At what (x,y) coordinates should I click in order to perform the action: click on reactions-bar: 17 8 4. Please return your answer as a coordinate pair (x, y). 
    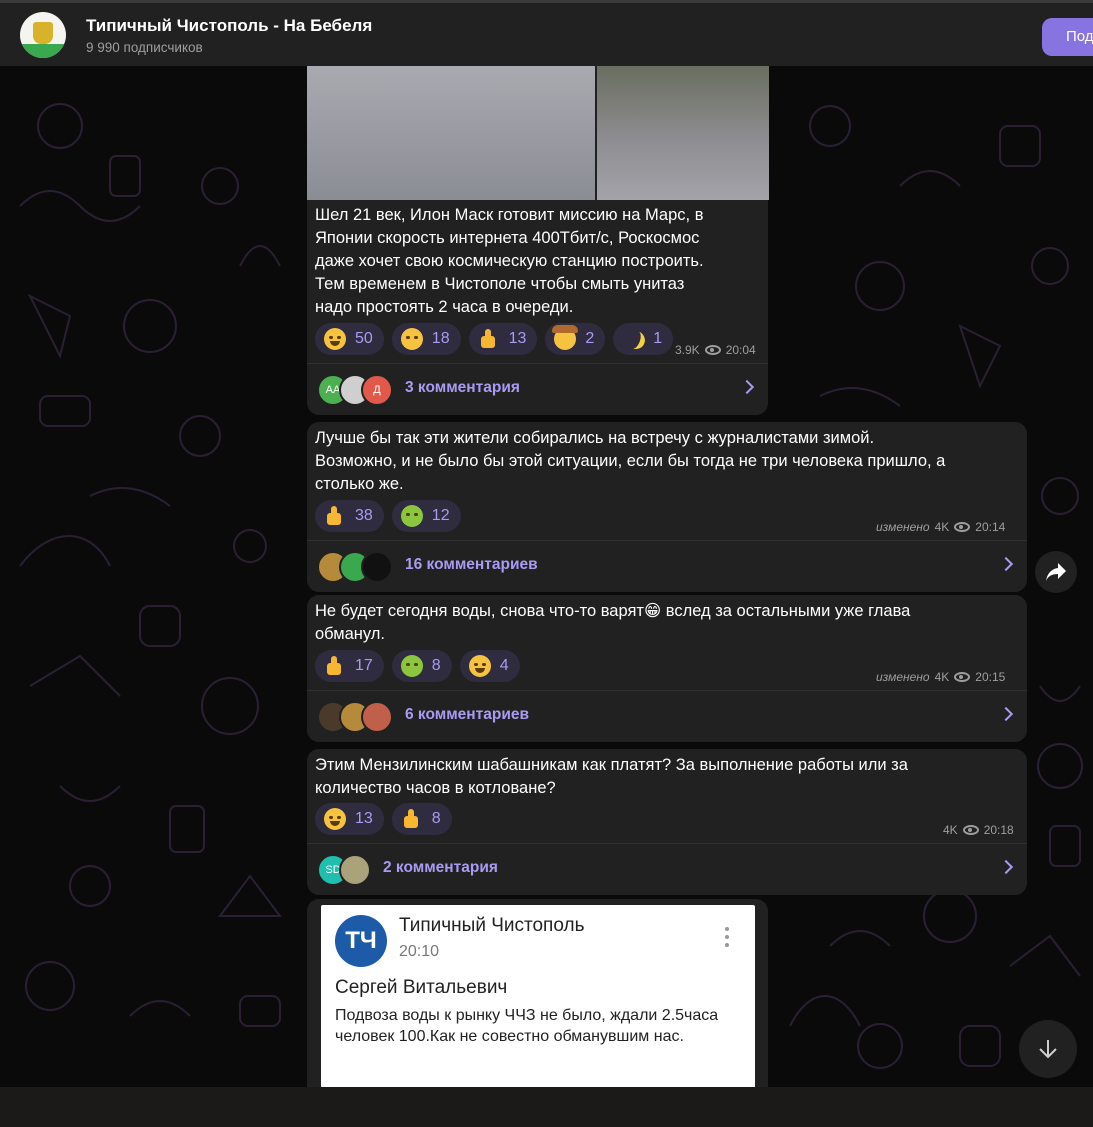
    Looking at the image, I should click on (417, 666).